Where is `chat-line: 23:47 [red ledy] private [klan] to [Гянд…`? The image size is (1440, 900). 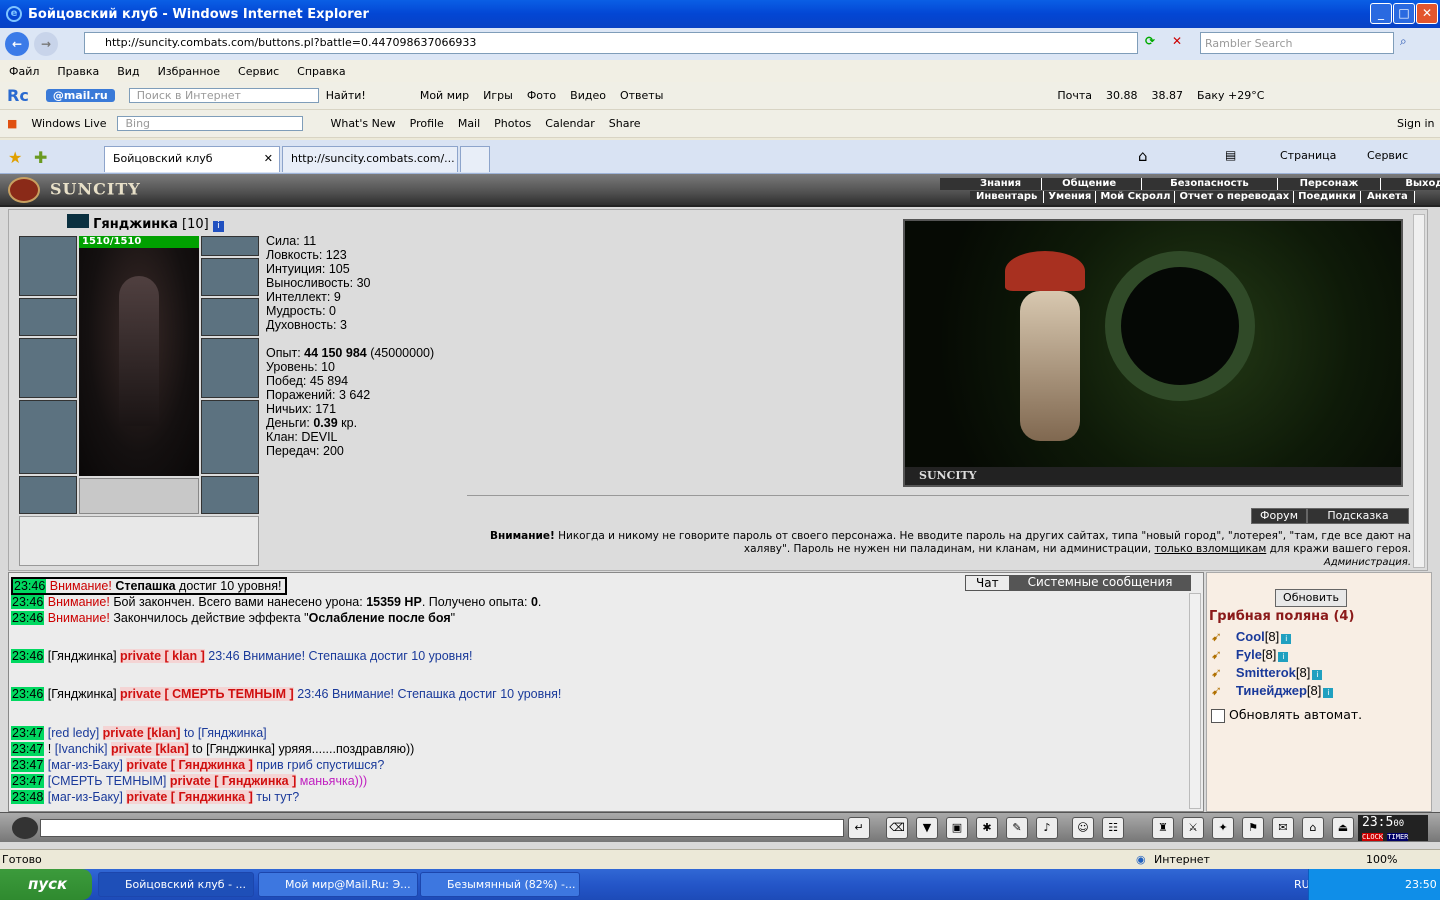
chat-line: 23:47 [red ledy] private [klan] to [Гянд… is located at coordinates (139, 733).